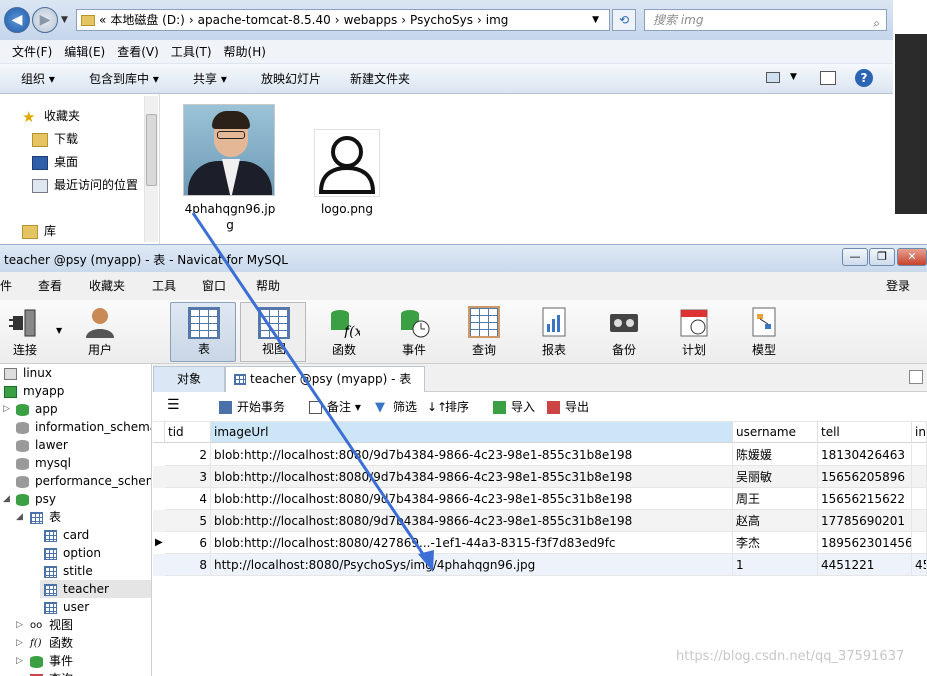 The image size is (927, 676). Describe the element at coordinates (252, 407) in the screenshot. I see `begin-transaction-button: 开始事务` at that location.